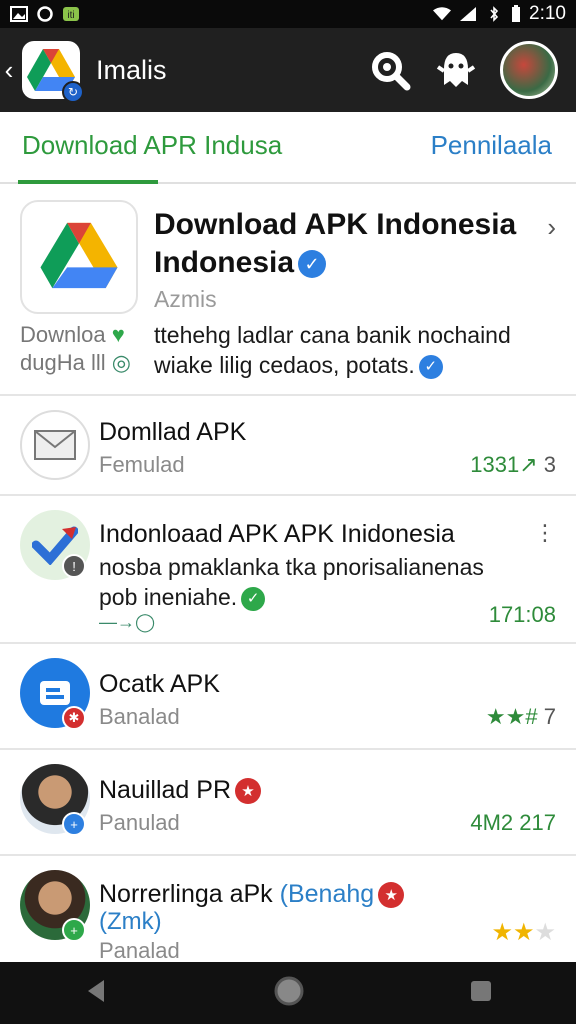  What do you see at coordinates (74, 718) in the screenshot?
I see `close-badge-icon: ✱` at bounding box center [74, 718].